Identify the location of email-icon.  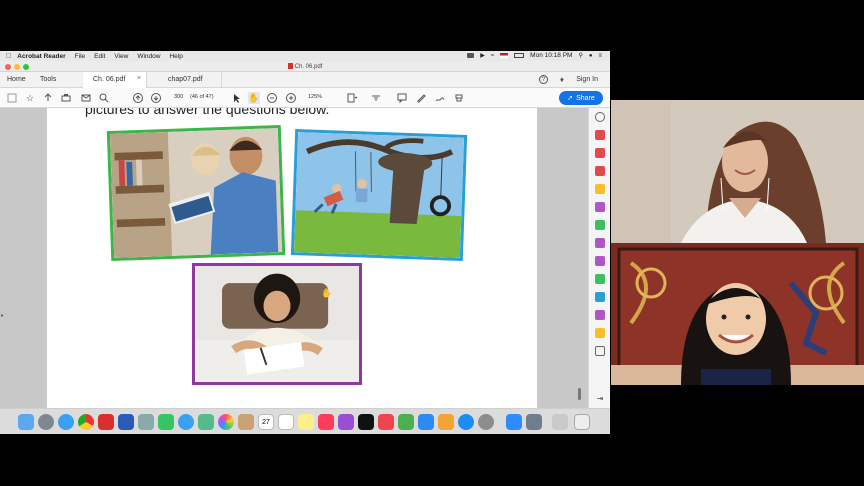
(86, 98).